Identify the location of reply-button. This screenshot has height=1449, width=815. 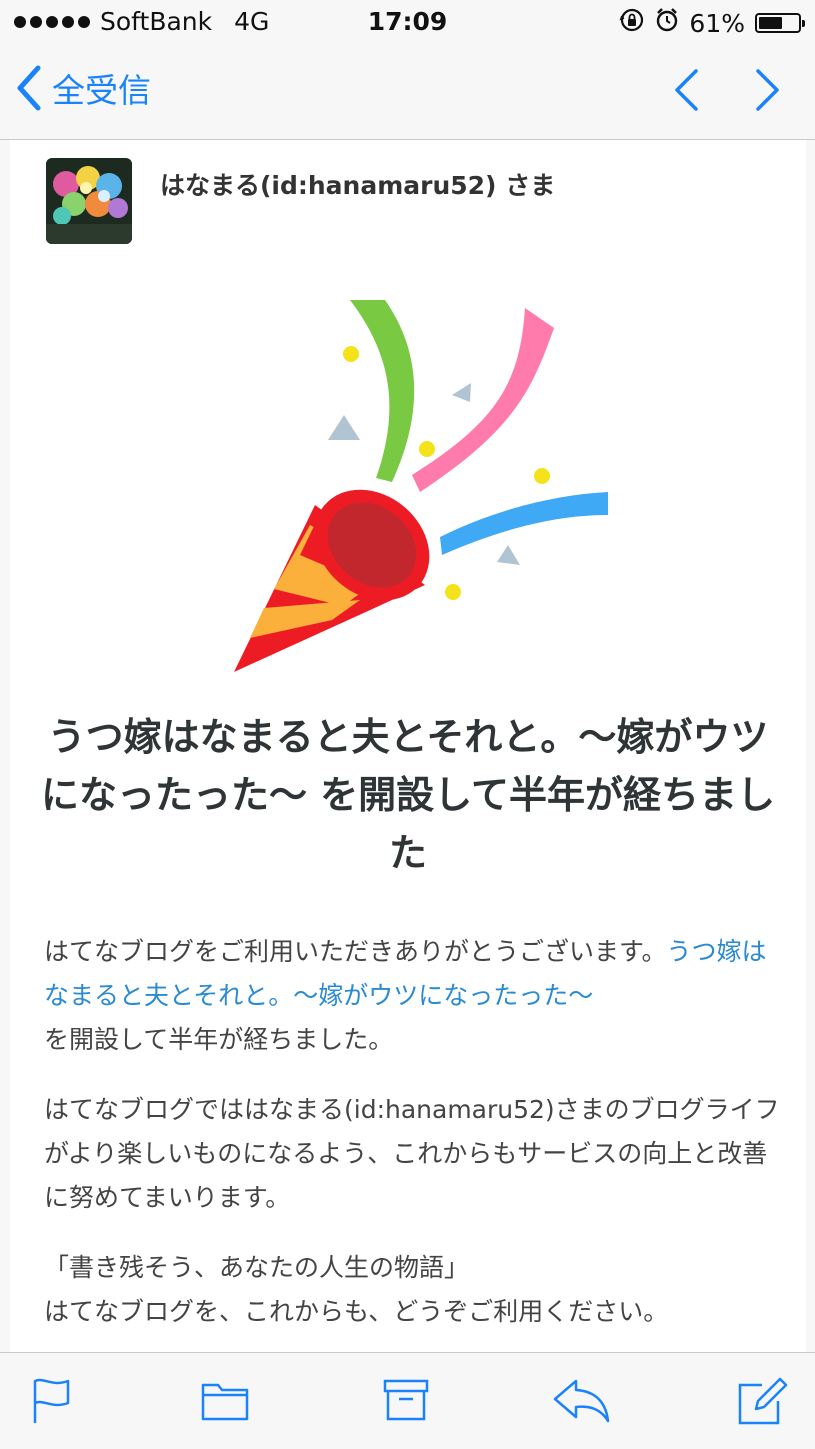
(581, 1402).